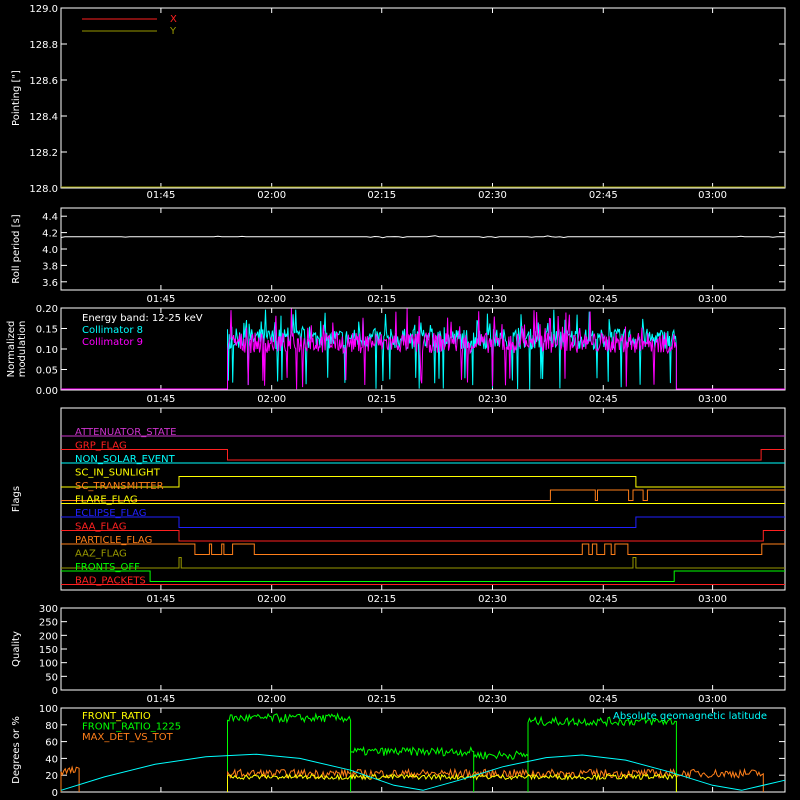  What do you see at coordinates (51, 677) in the screenshot?
I see `quality-ytick-label: 50` at bounding box center [51, 677].